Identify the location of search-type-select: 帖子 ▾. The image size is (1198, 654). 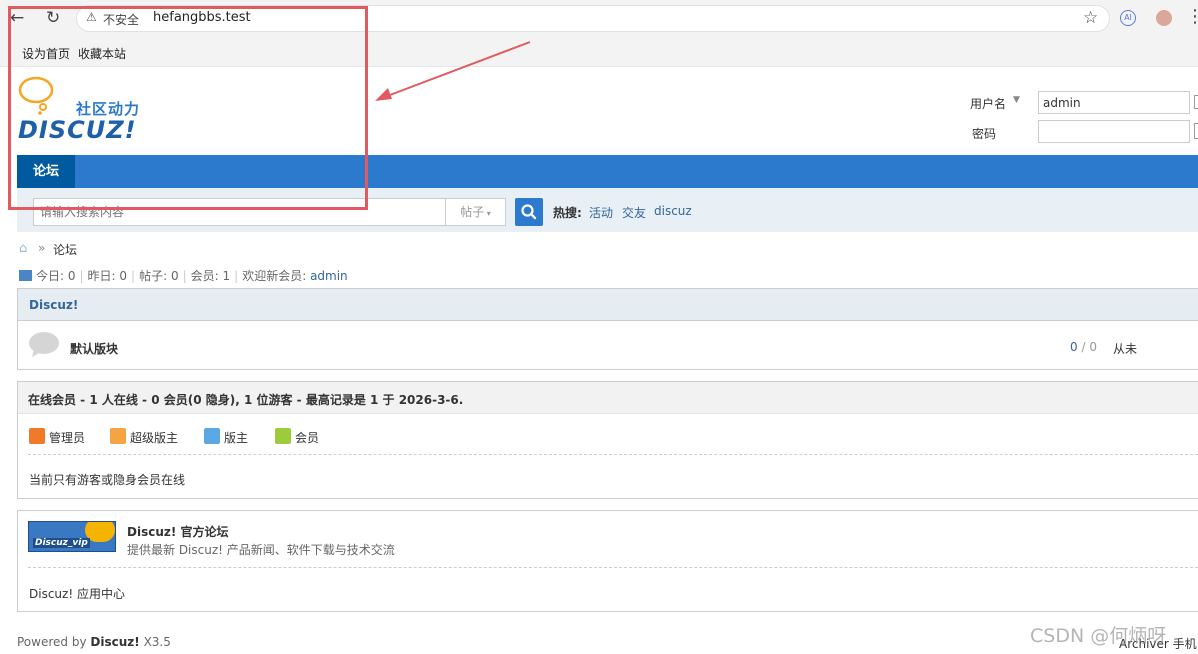
(475, 212).